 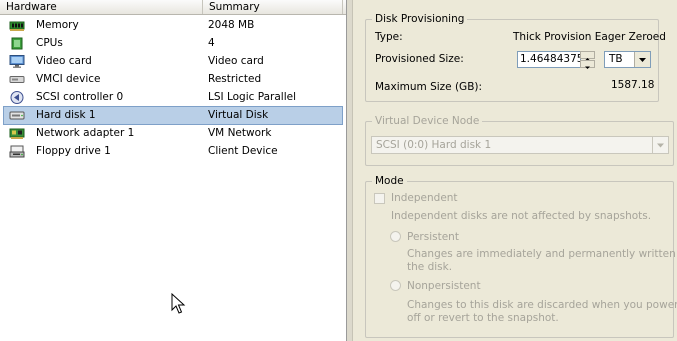 I want to click on provisioned-size-input: 1.46484375, so click(x=549, y=59).